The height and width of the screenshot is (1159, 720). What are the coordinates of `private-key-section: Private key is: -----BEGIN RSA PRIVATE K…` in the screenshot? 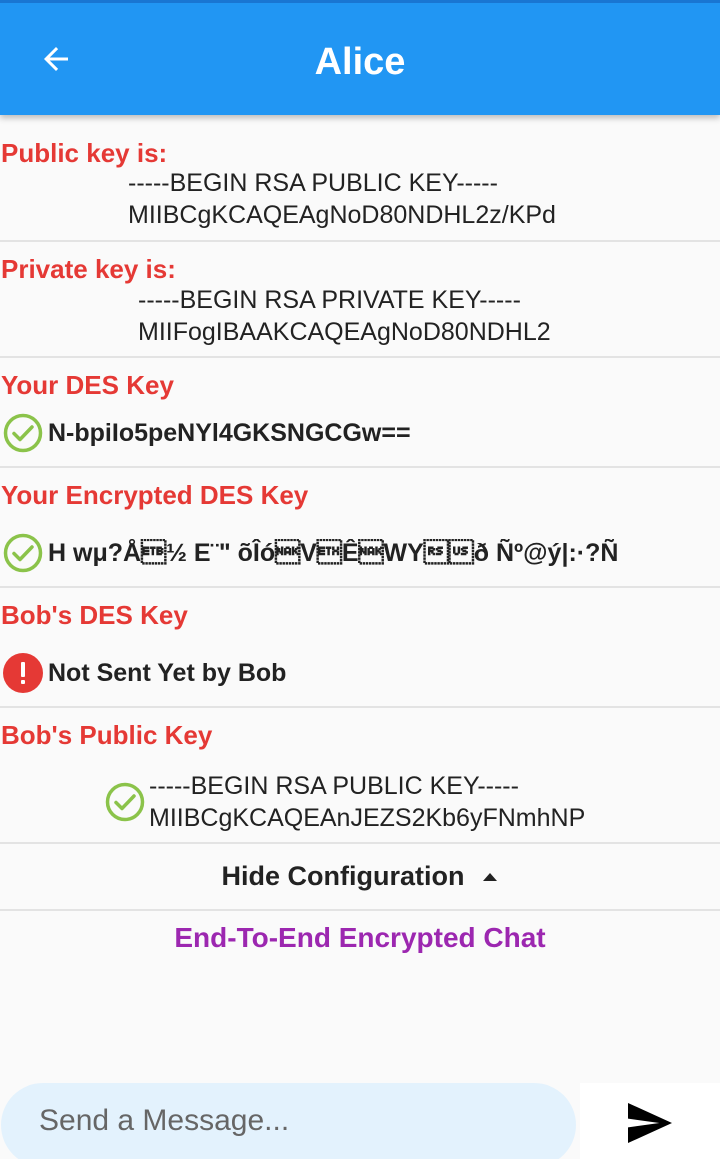 It's located at (360, 300).